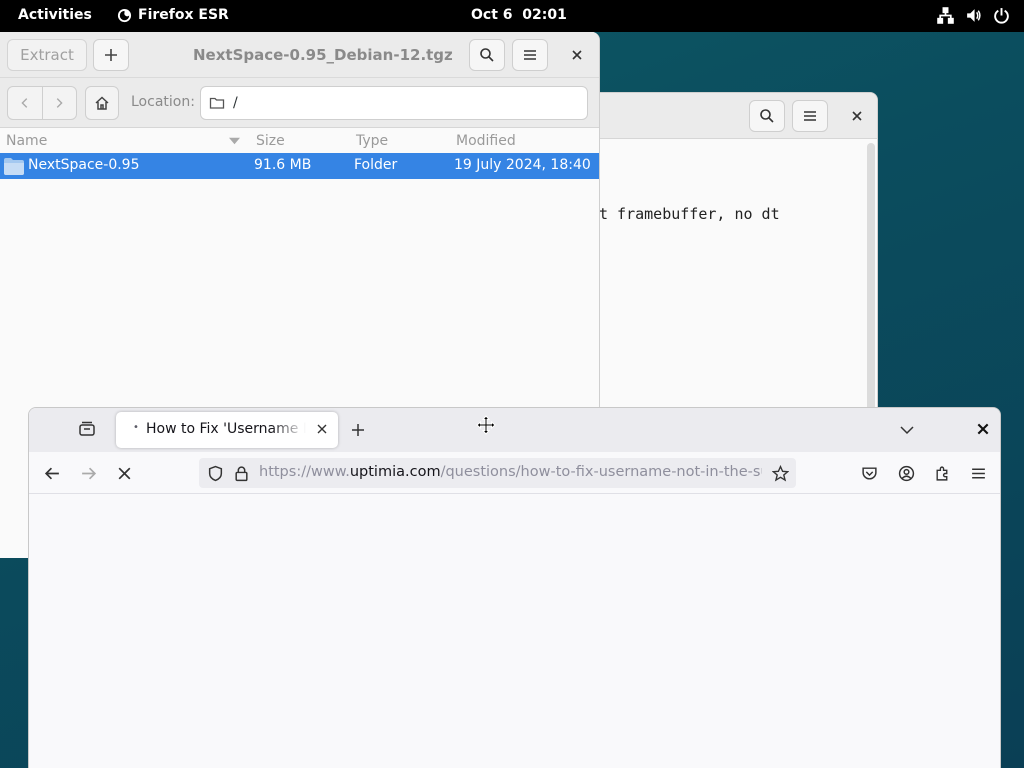  I want to click on window-title: NextSpace-0.95_Debian-12.tgz, so click(323, 55).